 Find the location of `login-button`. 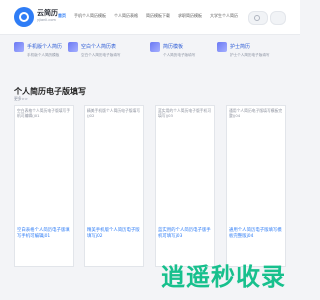

login-button is located at coordinates (278, 18).